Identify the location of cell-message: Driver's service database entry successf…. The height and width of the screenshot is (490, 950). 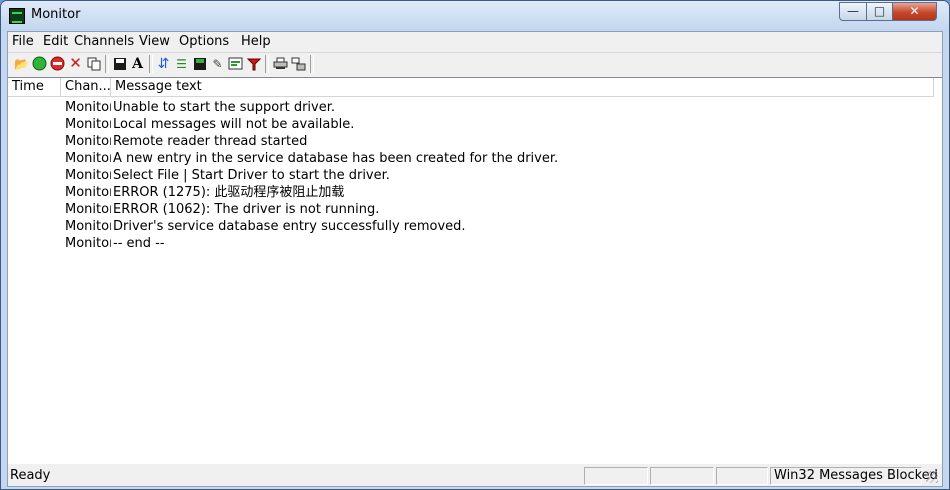
(289, 226).